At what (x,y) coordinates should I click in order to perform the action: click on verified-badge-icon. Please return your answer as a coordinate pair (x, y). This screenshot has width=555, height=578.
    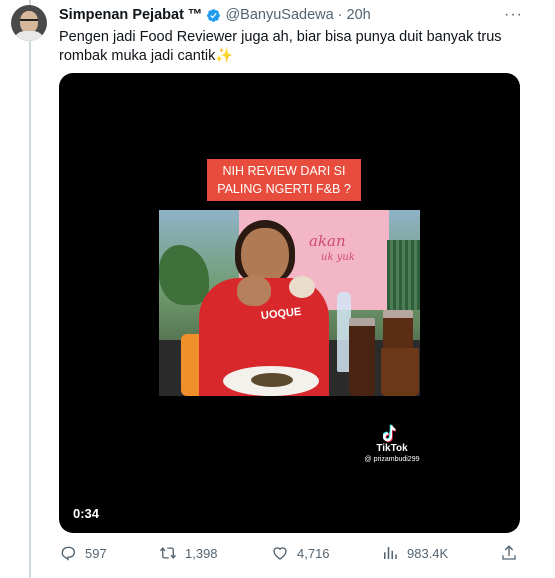
    Looking at the image, I should click on (213, 15).